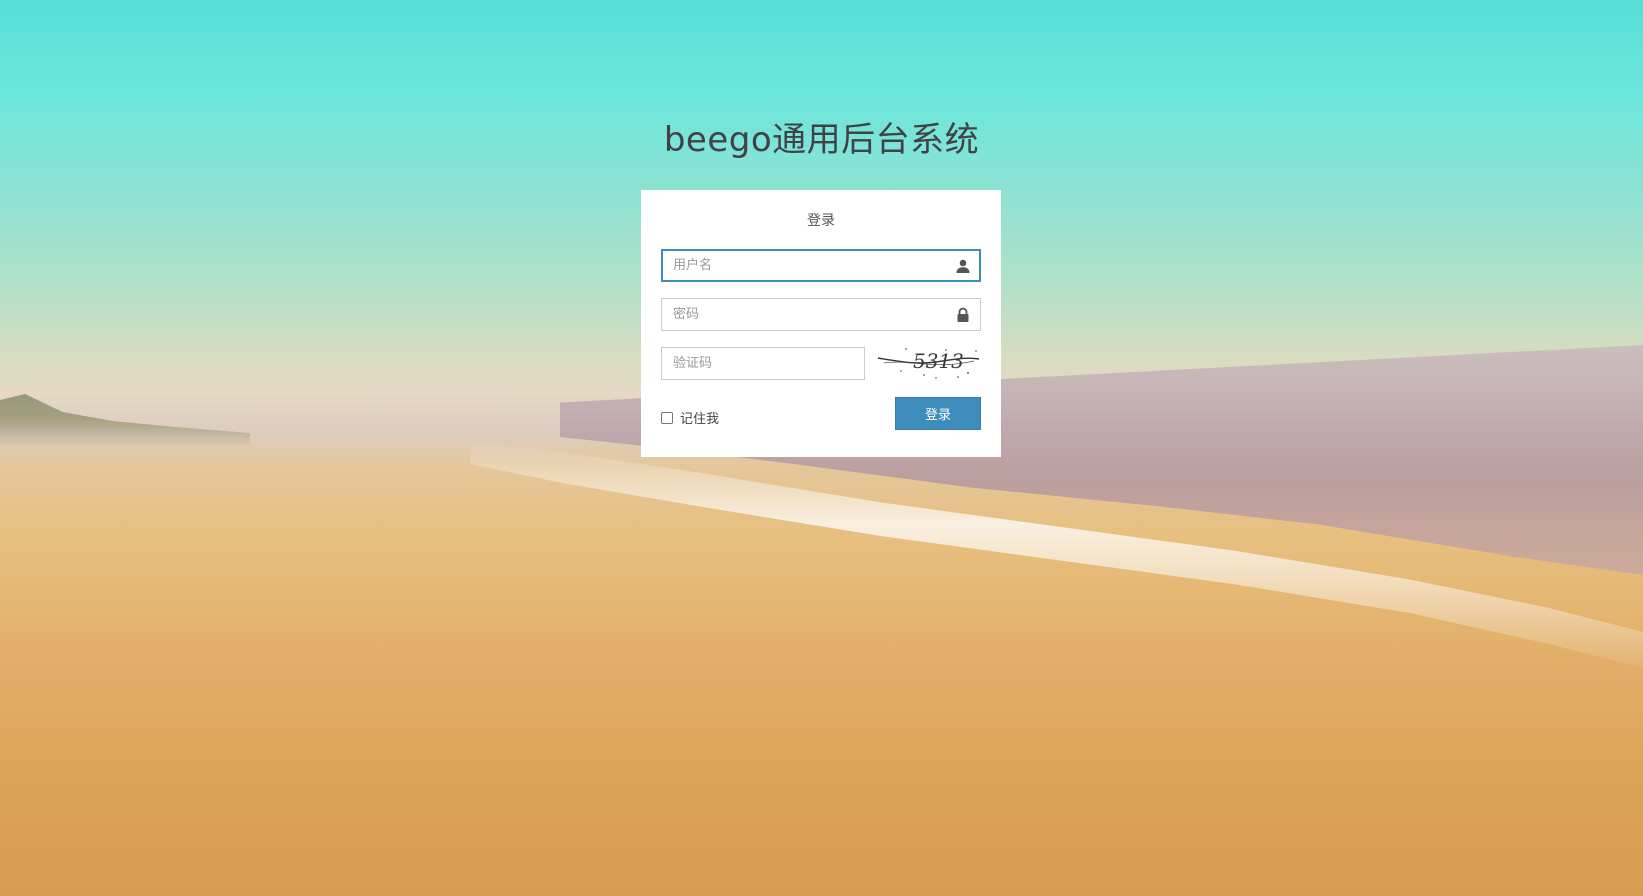 The image size is (1643, 896). Describe the element at coordinates (125, 421) in the screenshot. I see `background-dunes` at that location.